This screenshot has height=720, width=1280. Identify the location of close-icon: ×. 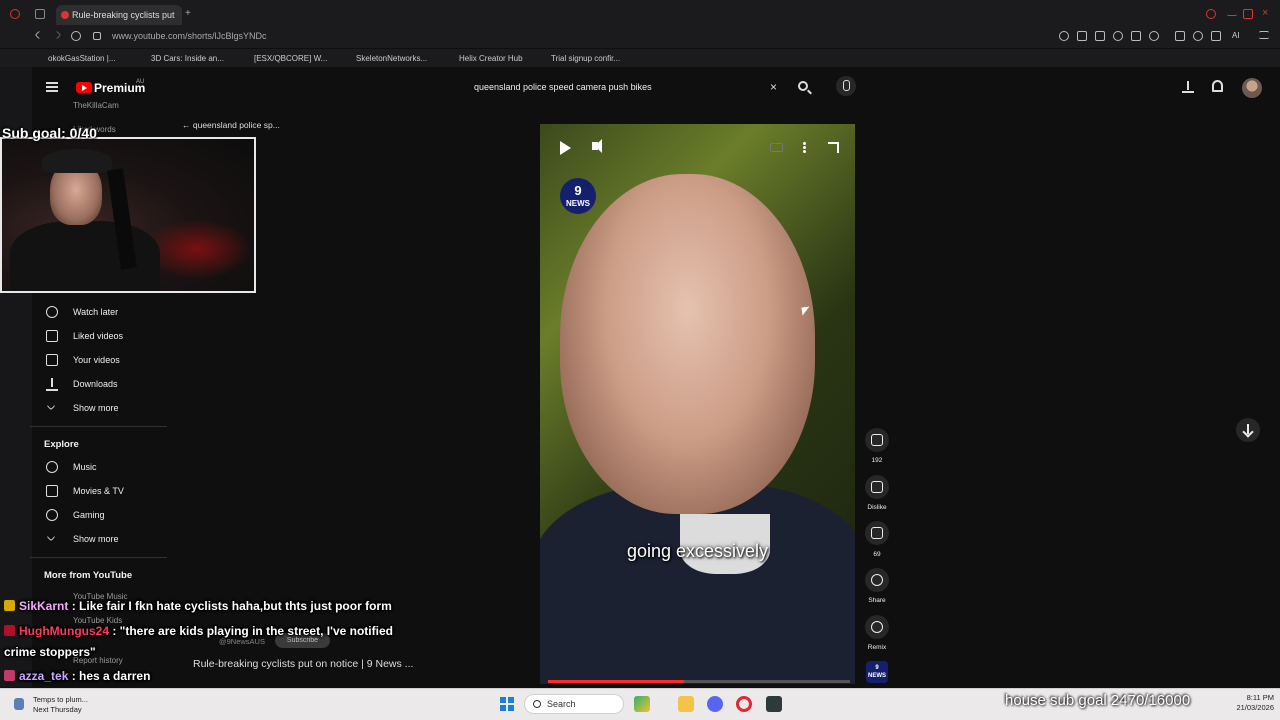
(773, 87).